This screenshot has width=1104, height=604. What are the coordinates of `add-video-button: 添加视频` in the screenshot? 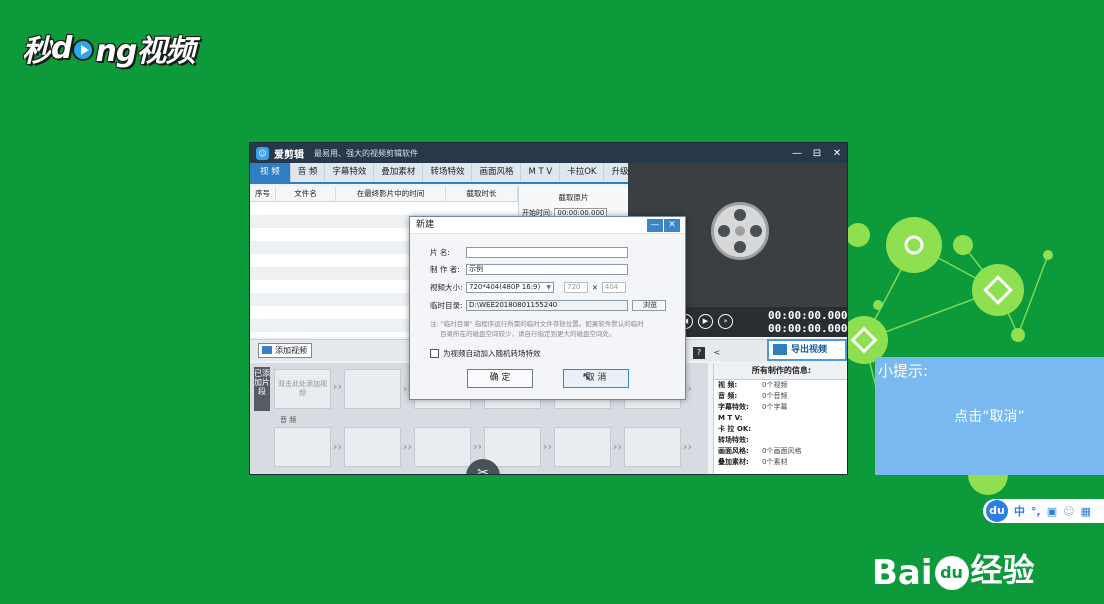 It's located at (285, 350).